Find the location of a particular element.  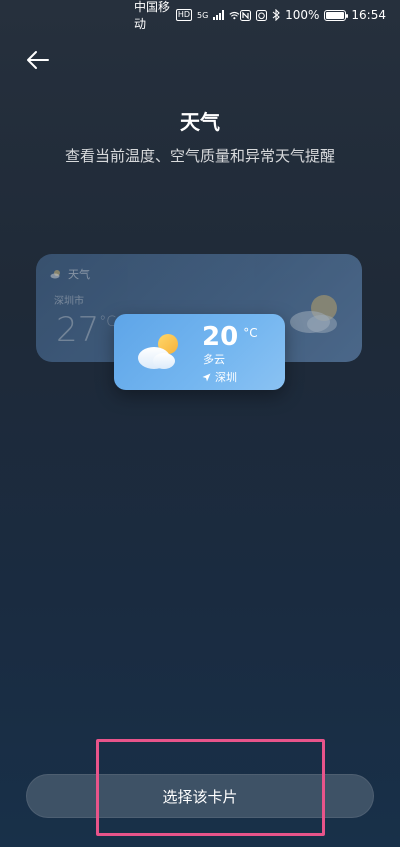

status-bar: 中国移动 HD 5G 100% 16:54 is located at coordinates (200, 16).